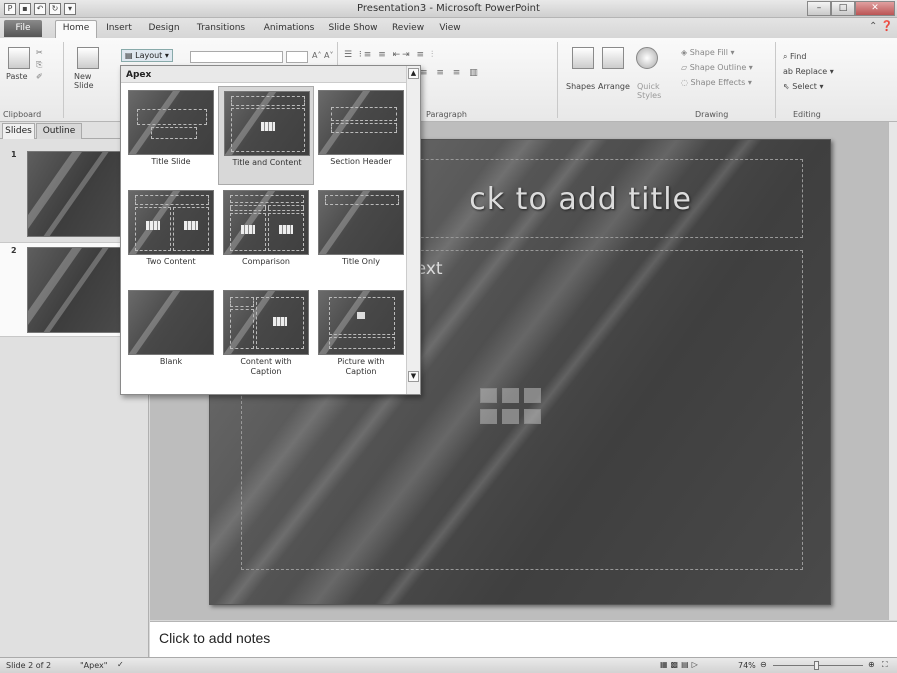 The width and height of the screenshot is (897, 673). What do you see at coordinates (488, 416) in the screenshot?
I see `insert-picture-icon` at bounding box center [488, 416].